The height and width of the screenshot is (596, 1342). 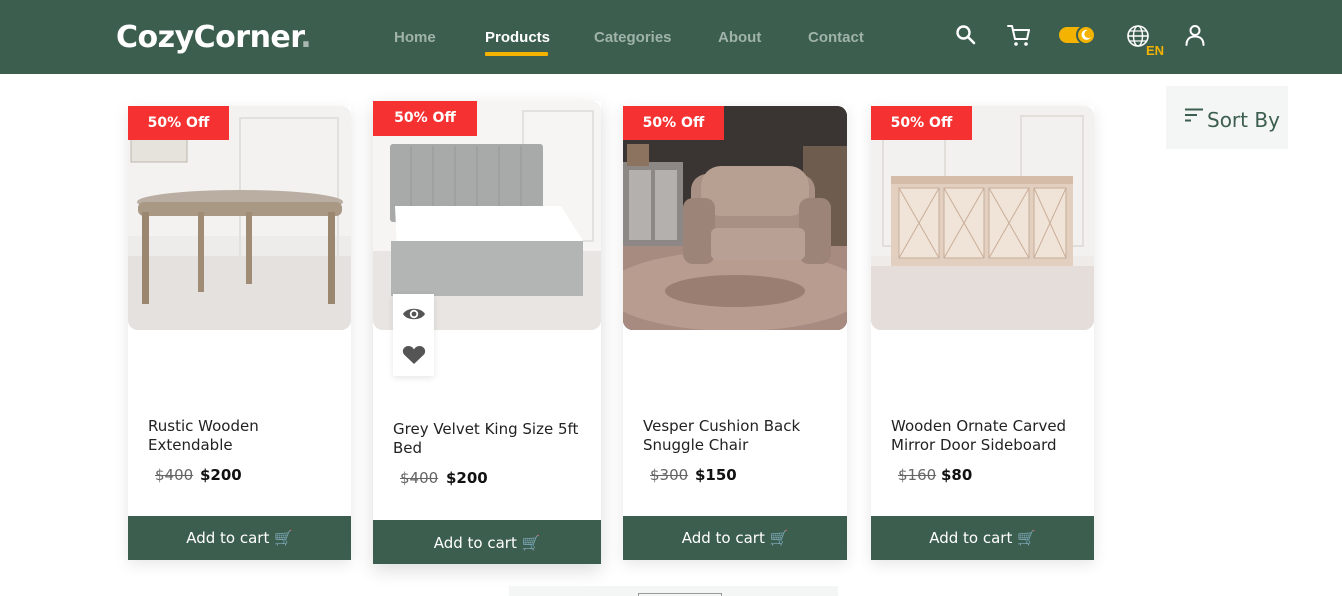 I want to click on heart-icon, so click(x=414, y=355).